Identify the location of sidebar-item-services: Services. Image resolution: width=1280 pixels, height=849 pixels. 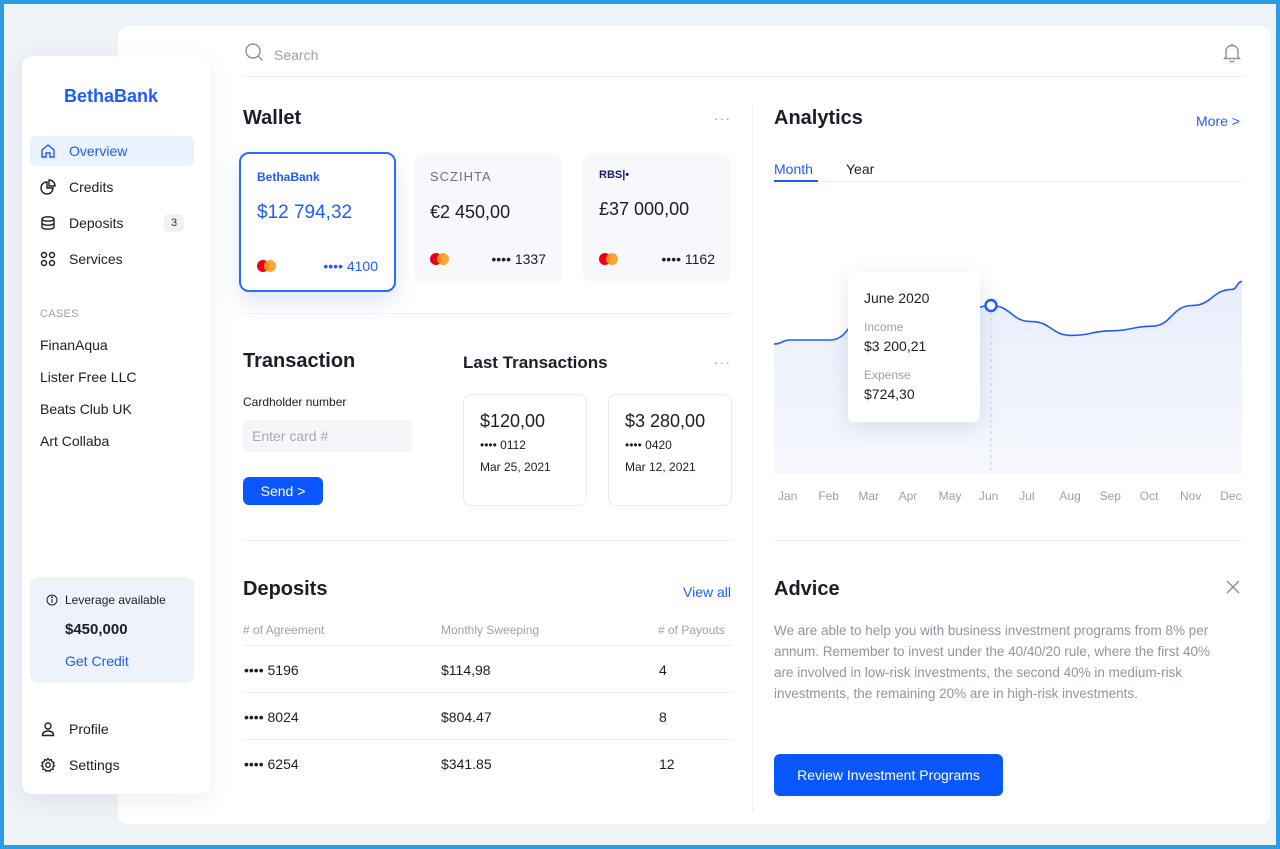
(112, 259).